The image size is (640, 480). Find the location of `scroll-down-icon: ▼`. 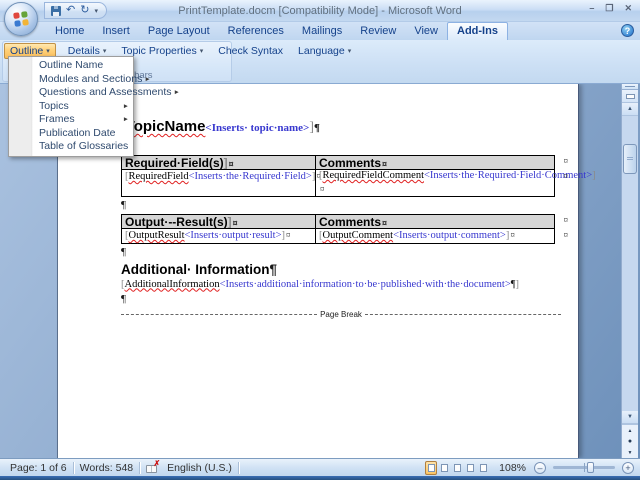

scroll-down-icon: ▼ is located at coordinates (630, 417).